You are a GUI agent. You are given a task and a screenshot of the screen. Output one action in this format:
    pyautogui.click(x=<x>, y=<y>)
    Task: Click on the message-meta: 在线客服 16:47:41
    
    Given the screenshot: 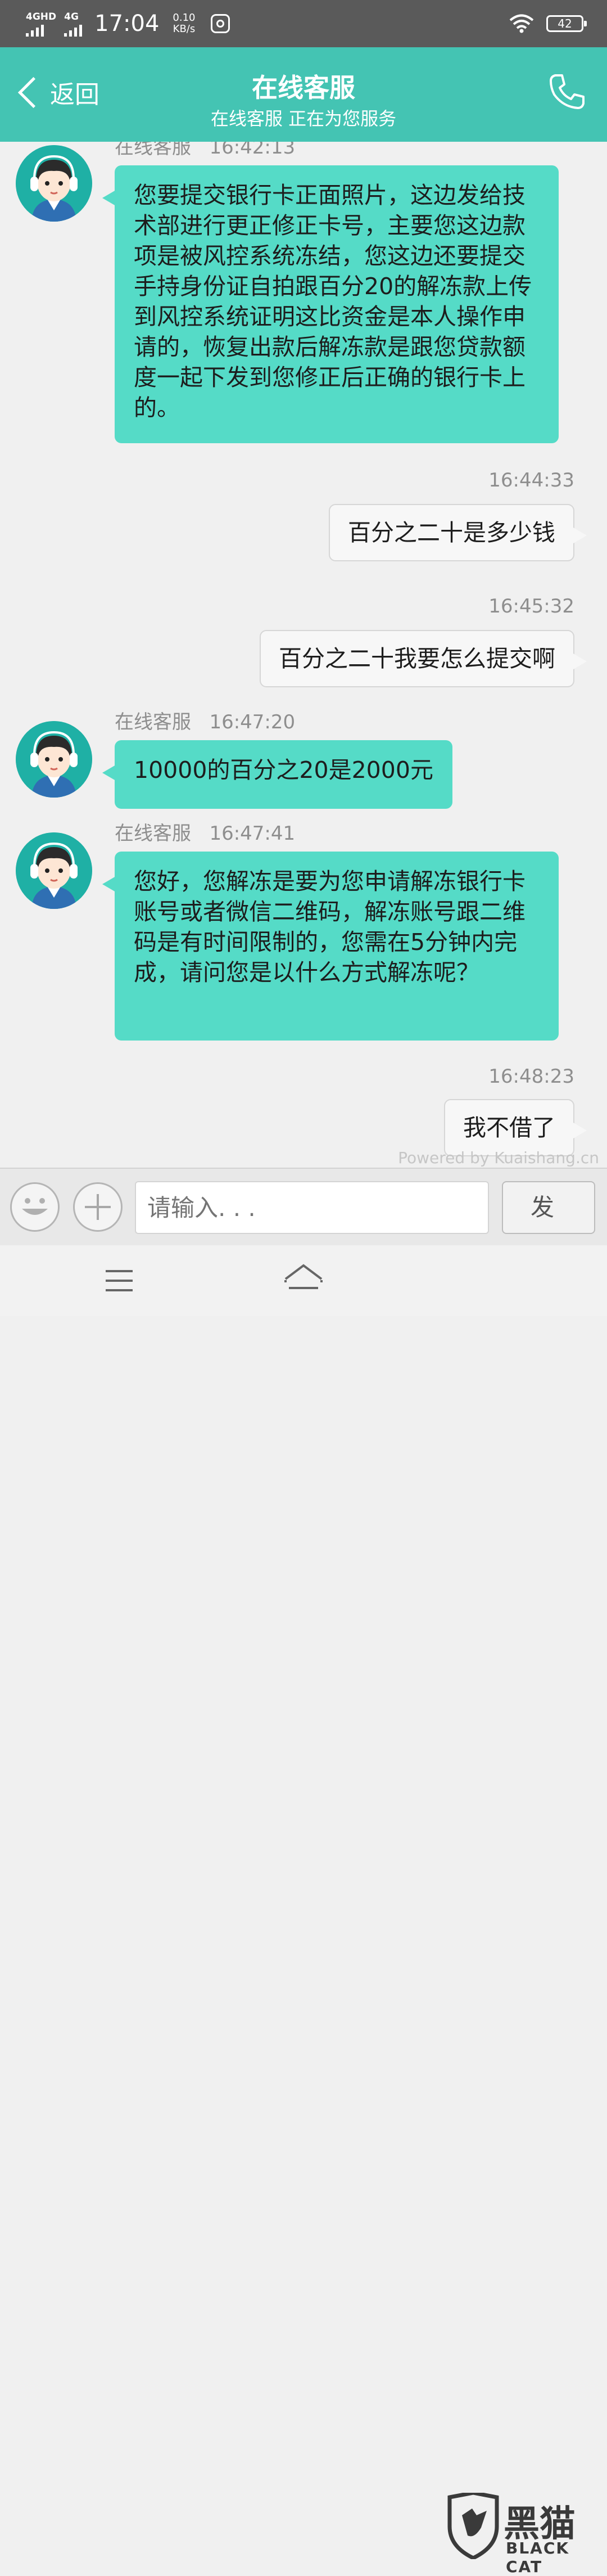 What is the action you would take?
    pyautogui.click(x=205, y=831)
    